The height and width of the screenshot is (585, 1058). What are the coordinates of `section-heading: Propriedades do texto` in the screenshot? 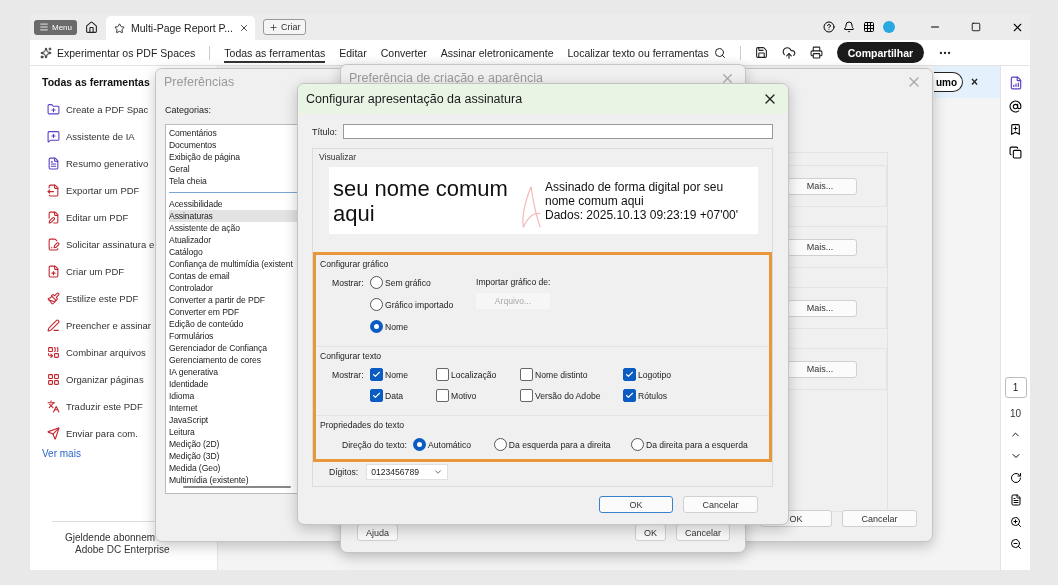 It's located at (363, 425).